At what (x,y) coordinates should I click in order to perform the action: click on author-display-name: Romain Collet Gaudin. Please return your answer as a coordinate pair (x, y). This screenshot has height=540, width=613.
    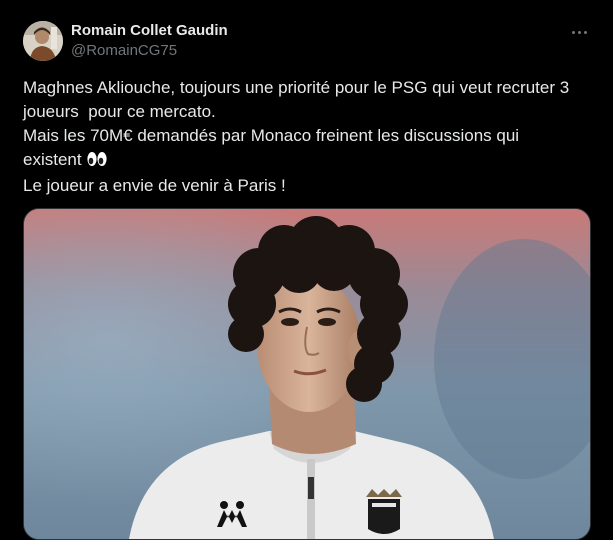
    Looking at the image, I should click on (149, 30).